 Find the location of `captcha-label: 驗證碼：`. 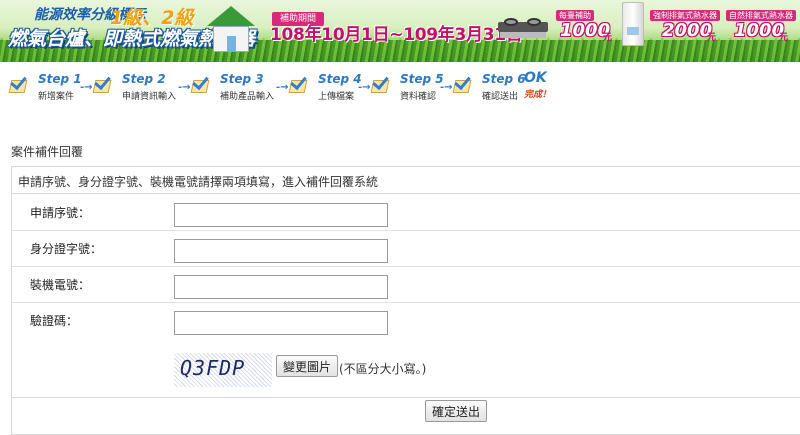

captcha-label: 驗證碼： is located at coordinates (54, 321).